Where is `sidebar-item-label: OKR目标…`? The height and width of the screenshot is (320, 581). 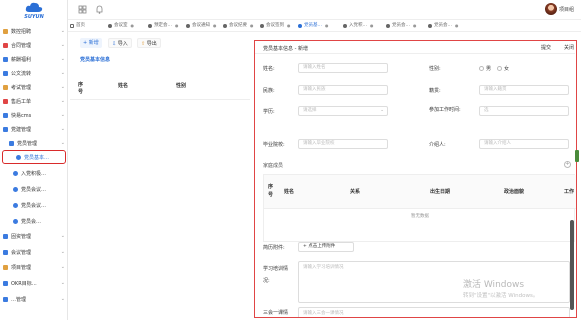
sidebar-item-label: OKR目标… is located at coordinates (24, 283).